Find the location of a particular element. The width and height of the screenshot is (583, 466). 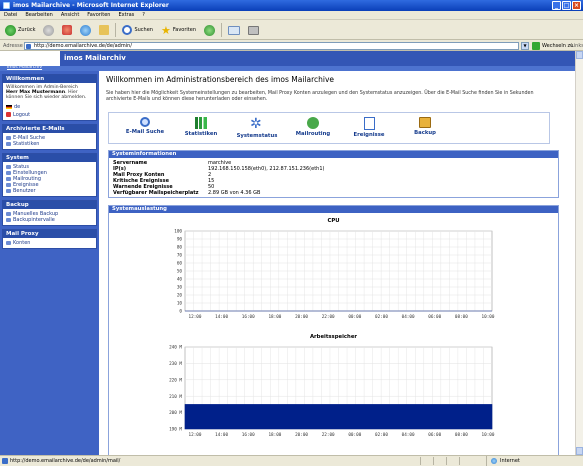

language-selector: de is located at coordinates (49, 107).